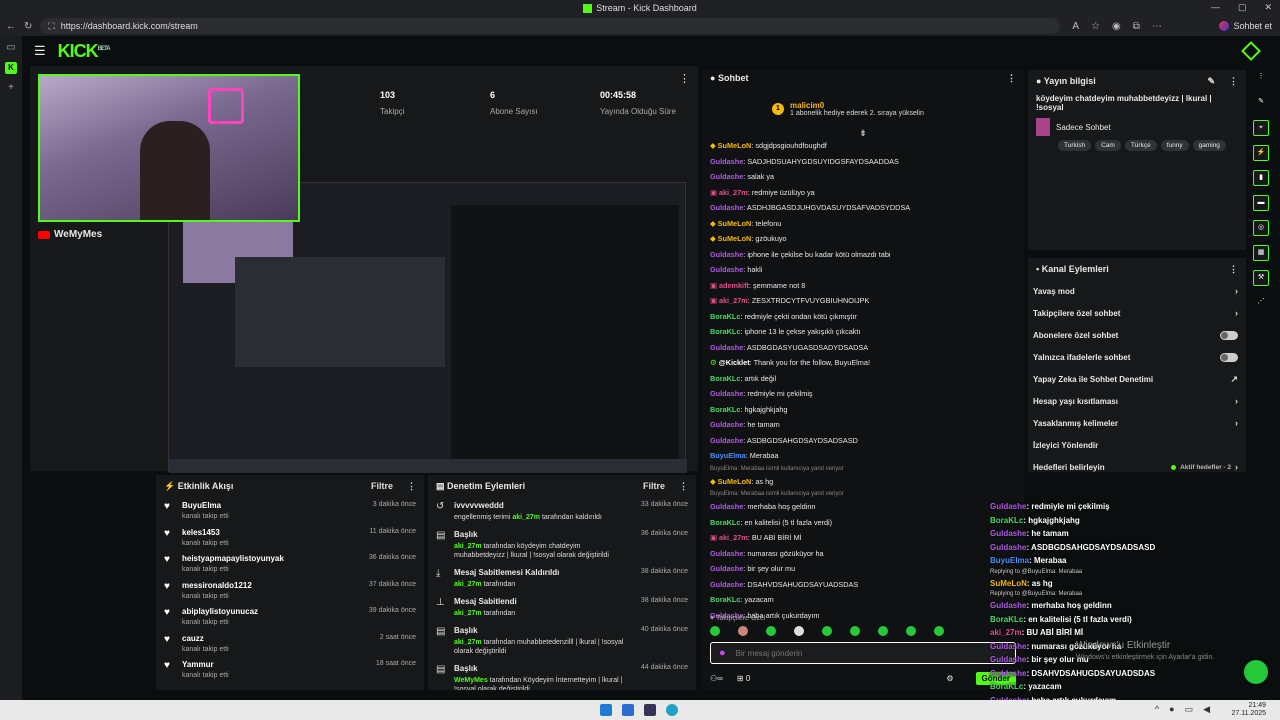 This screenshot has height=720, width=1280. Describe the element at coordinates (628, 710) in the screenshot. I see `mail-icon` at that location.